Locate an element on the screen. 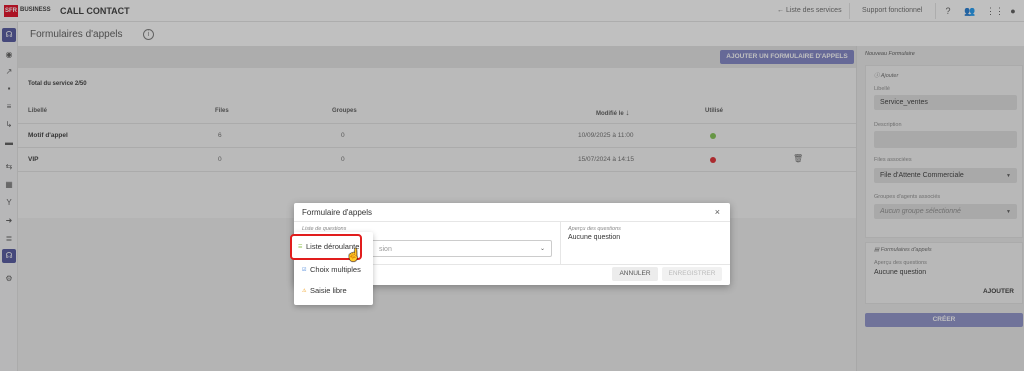 This screenshot has height=371, width=1024. modal-title: Formulaire d'appels is located at coordinates (337, 212).